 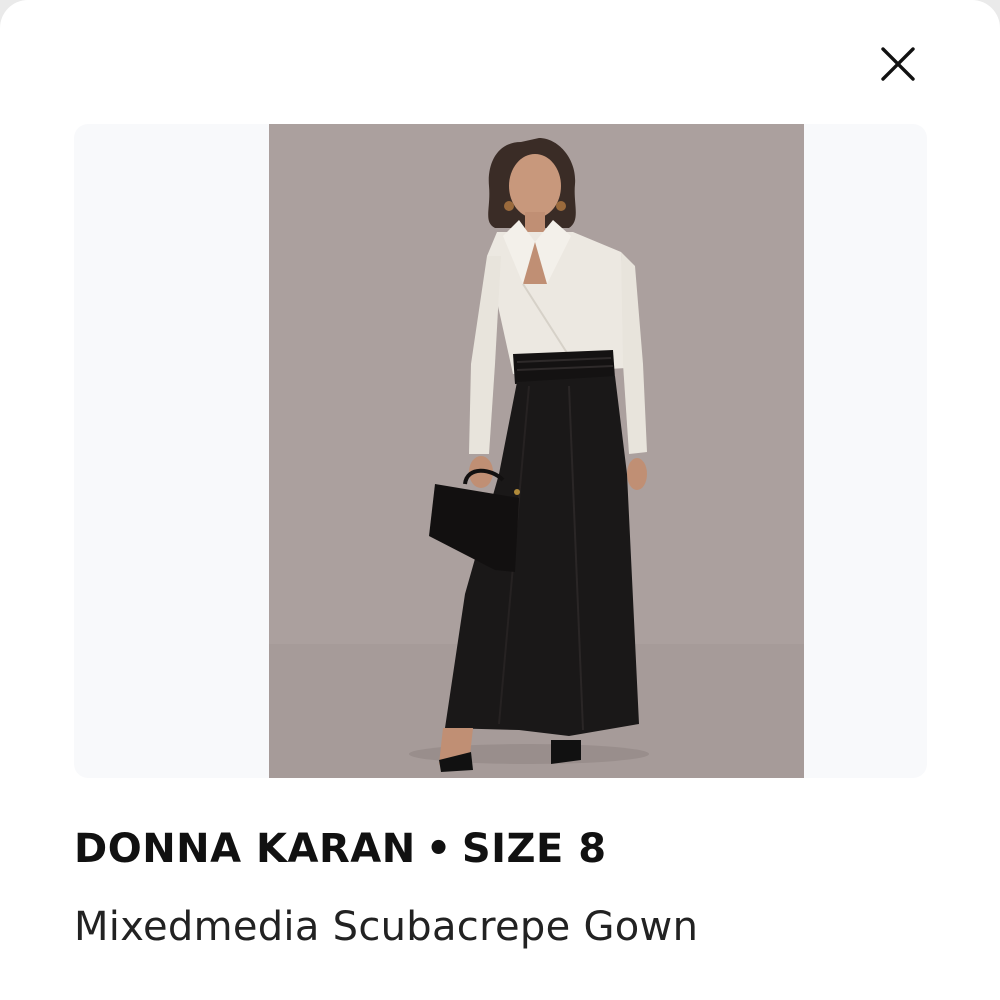 What do you see at coordinates (386, 927) in the screenshot?
I see `product-name: Mixedmedia Scubacrepe Gown` at bounding box center [386, 927].